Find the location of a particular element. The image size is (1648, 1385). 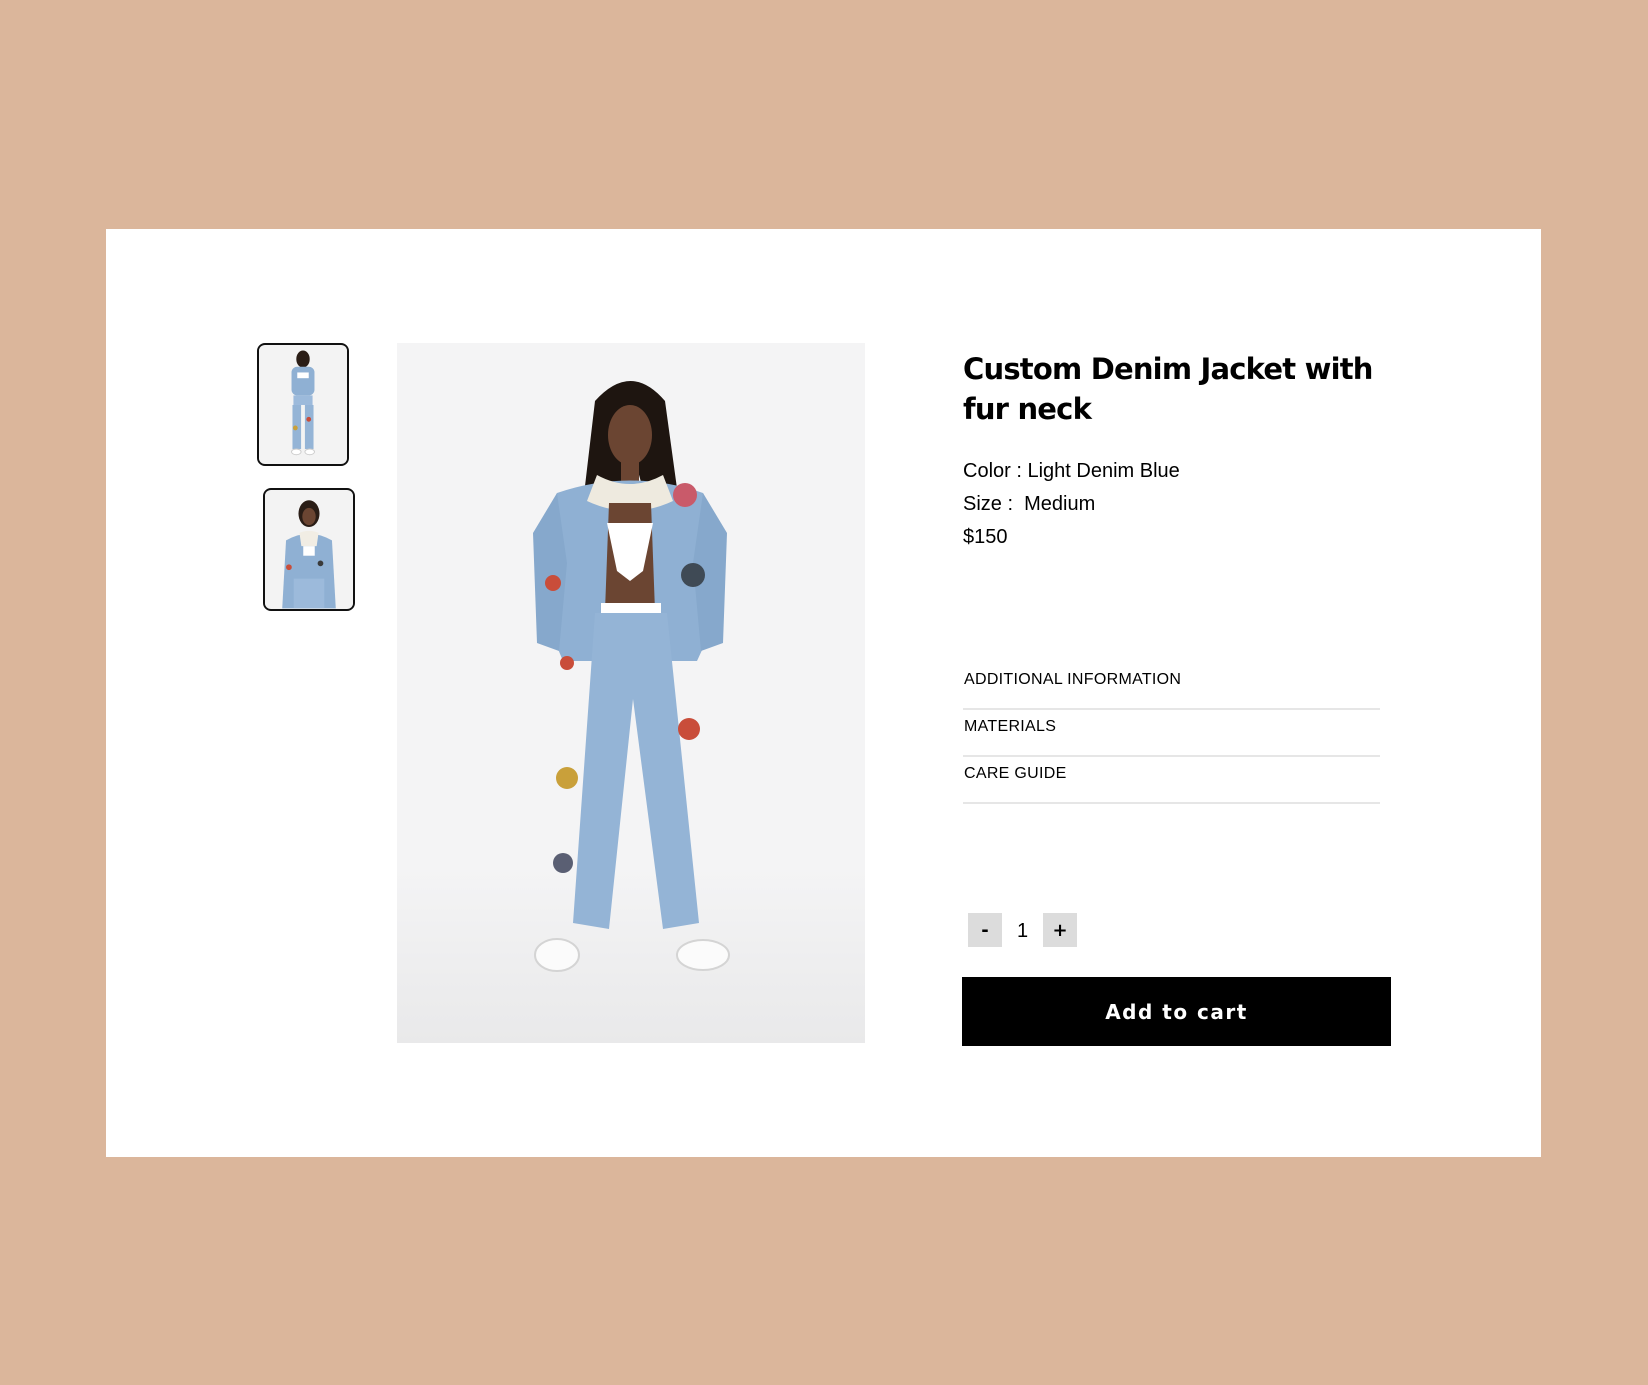

quantity-increase-button: + is located at coordinates (1060, 930).